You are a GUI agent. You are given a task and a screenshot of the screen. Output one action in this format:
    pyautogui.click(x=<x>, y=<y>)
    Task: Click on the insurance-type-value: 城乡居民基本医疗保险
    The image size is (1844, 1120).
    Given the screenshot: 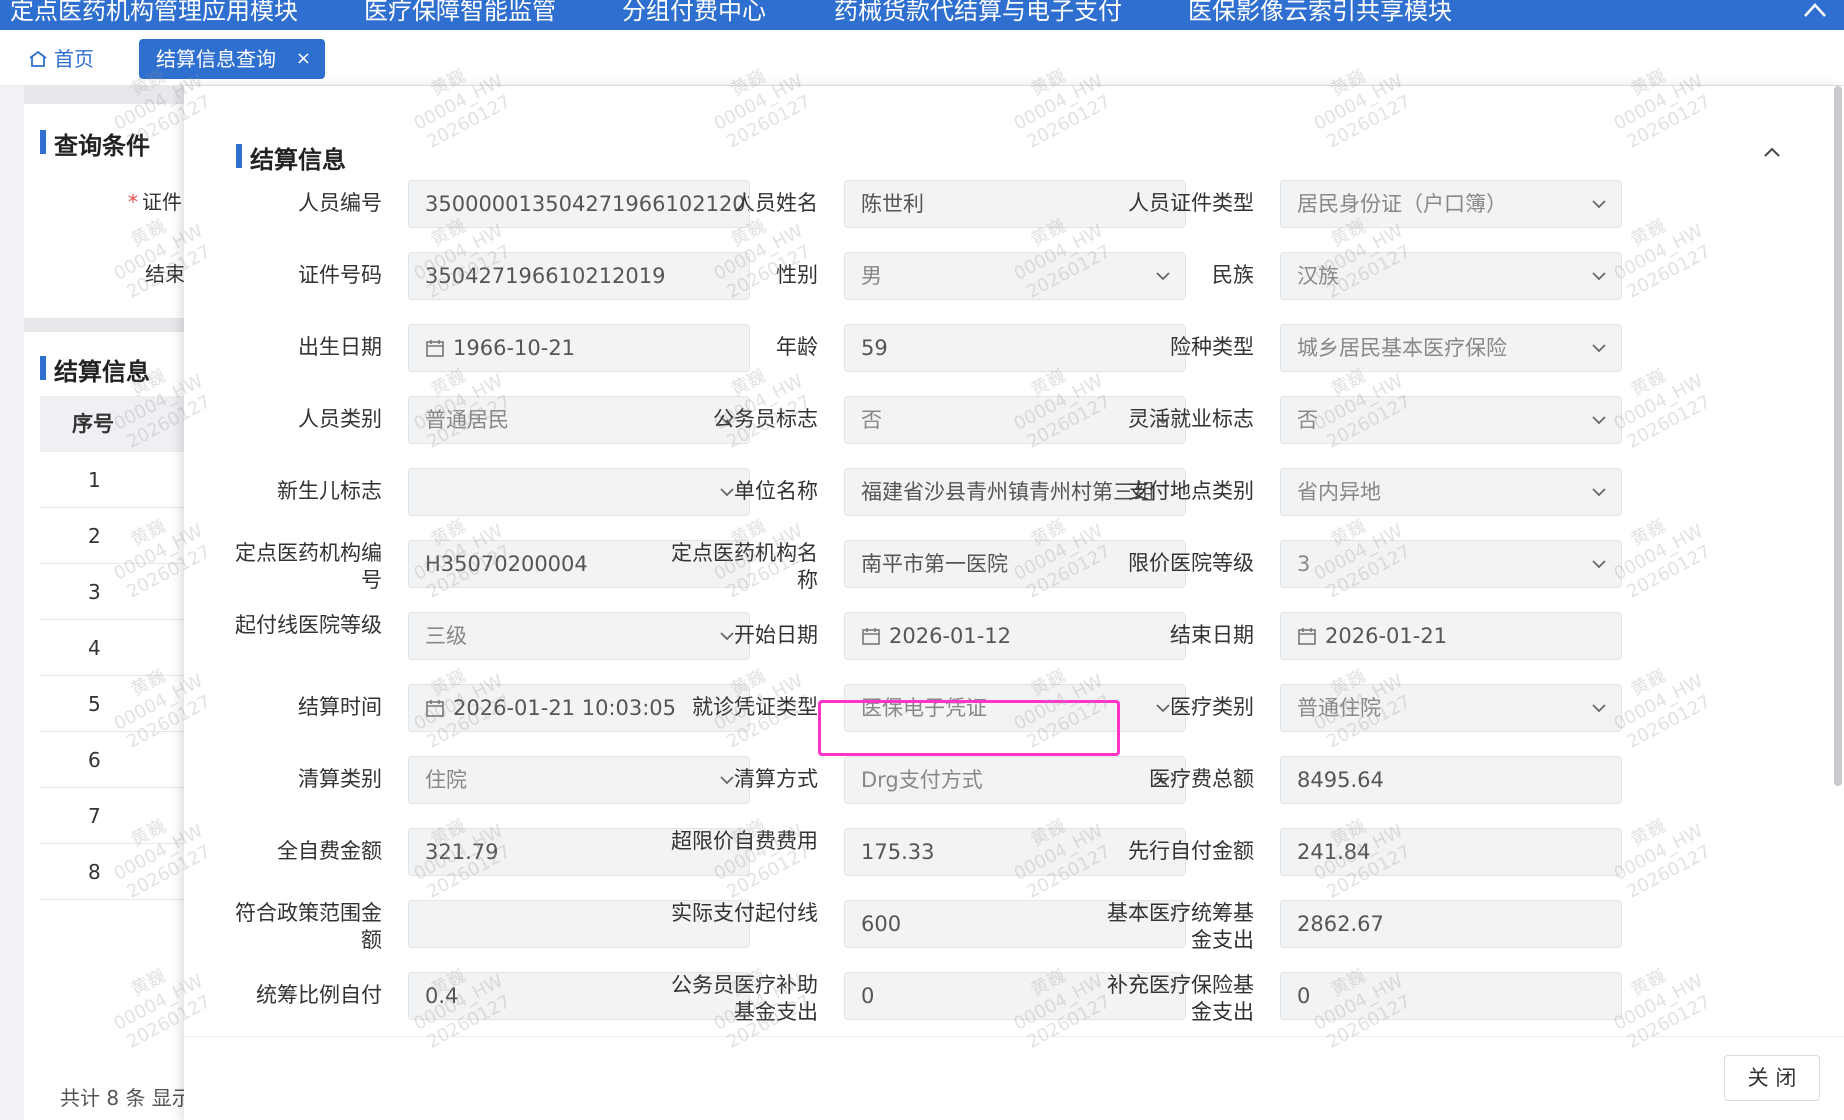 What is the action you would take?
    pyautogui.click(x=1402, y=348)
    